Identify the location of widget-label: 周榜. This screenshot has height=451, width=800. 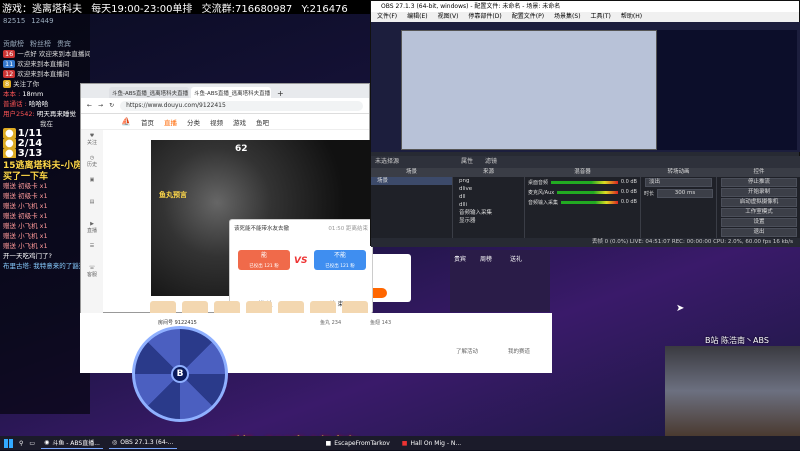
(486, 258).